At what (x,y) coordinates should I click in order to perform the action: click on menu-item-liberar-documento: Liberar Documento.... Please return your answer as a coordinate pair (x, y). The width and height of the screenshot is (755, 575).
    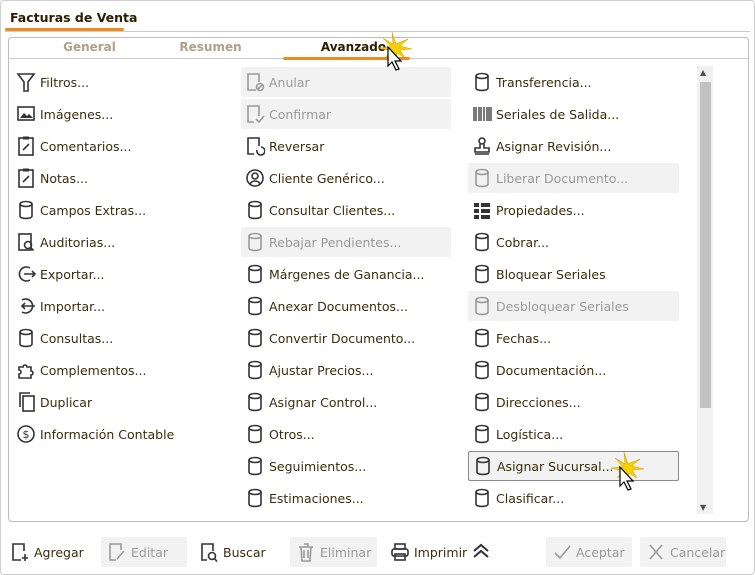
    Looking at the image, I should click on (573, 178).